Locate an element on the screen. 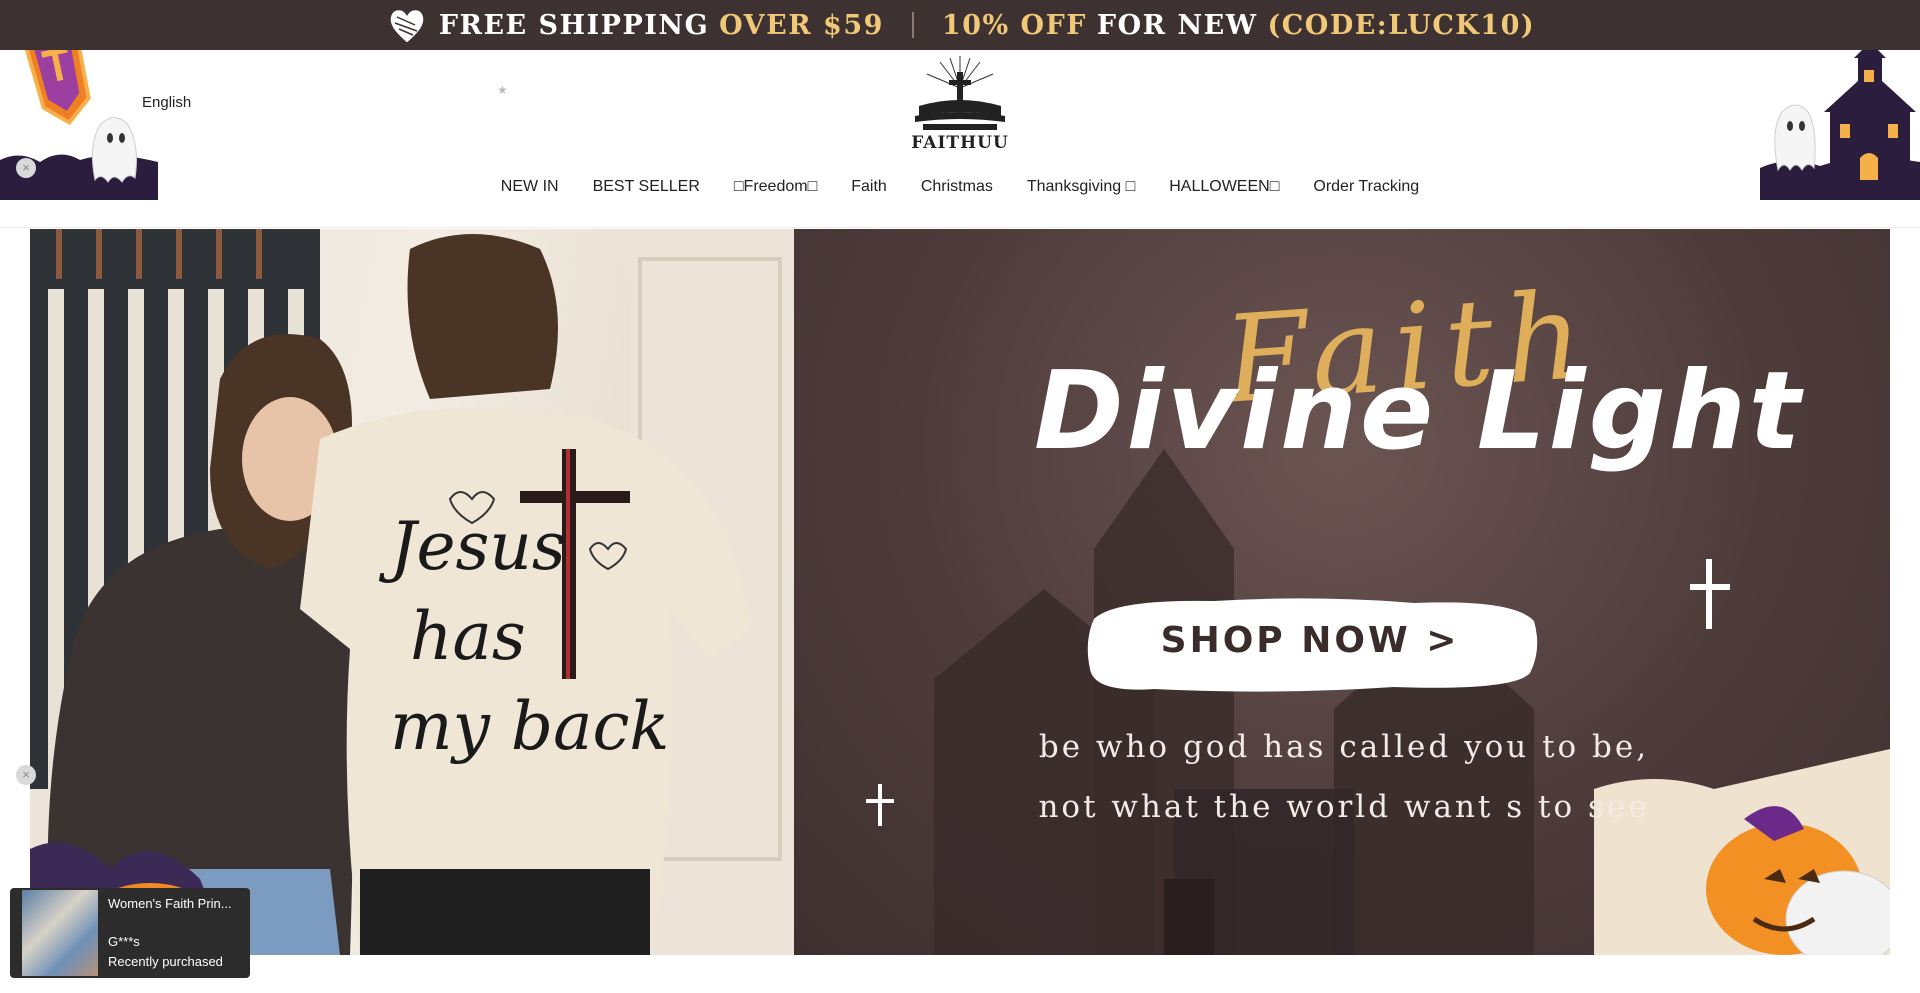  nav-faith: Faith is located at coordinates (869, 187).